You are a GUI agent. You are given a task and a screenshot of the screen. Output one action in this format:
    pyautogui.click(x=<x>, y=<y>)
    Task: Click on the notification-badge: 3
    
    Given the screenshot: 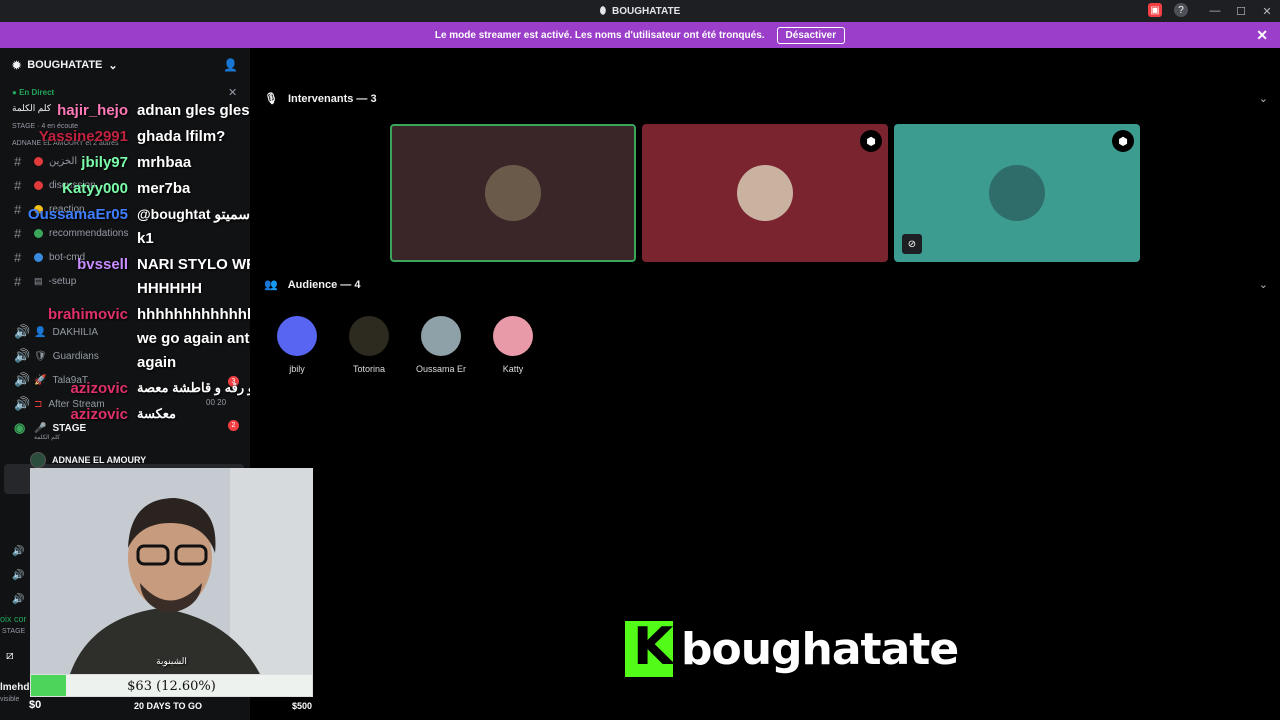 What is the action you would take?
    pyautogui.click(x=233, y=381)
    